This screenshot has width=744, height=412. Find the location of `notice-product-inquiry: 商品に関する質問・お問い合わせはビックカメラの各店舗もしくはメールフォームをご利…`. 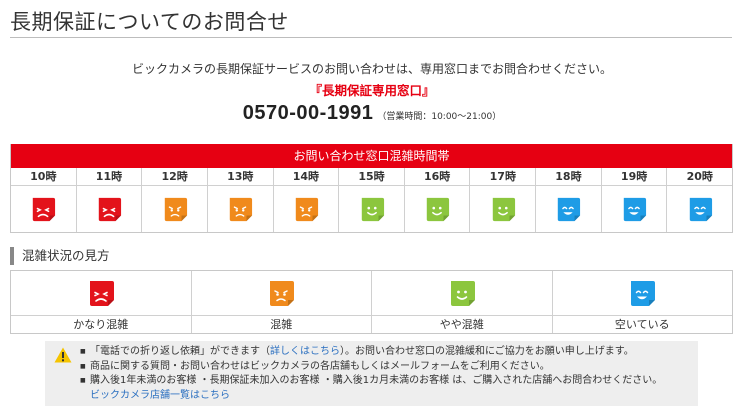

notice-product-inquiry: 商品に関する質問・お問い合わせはビックカメラの各店舗もしくはメールフォームをご利… is located at coordinates (371, 367).